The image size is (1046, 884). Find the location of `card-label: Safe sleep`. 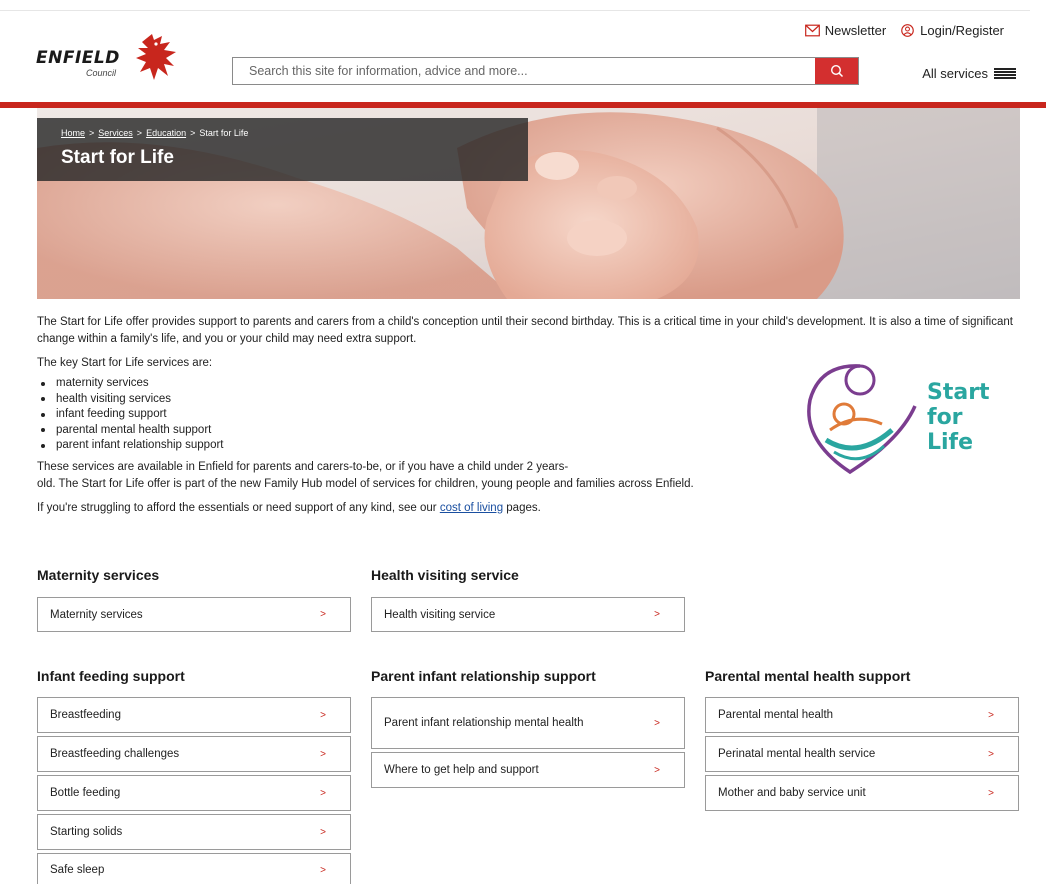

card-label: Safe sleep is located at coordinates (77, 870).